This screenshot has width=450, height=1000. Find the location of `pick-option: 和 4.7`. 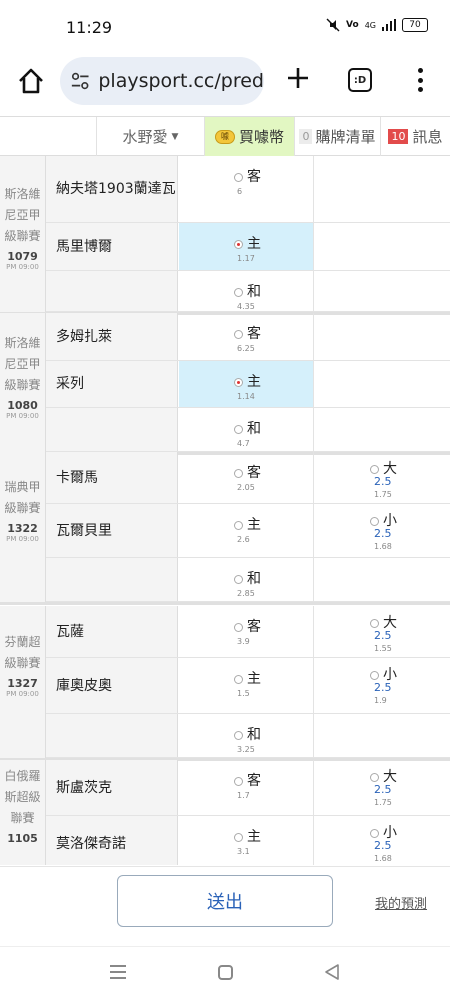

pick-option: 和 4.7 is located at coordinates (246, 429).